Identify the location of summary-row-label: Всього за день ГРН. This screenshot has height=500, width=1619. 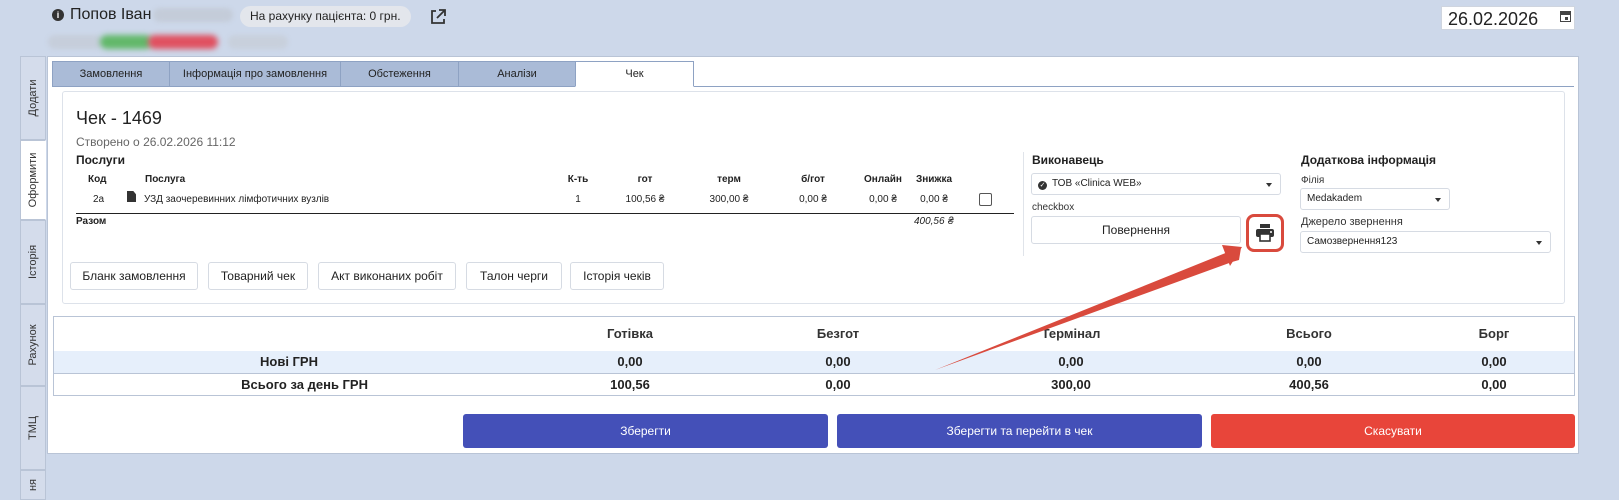
(304, 384).